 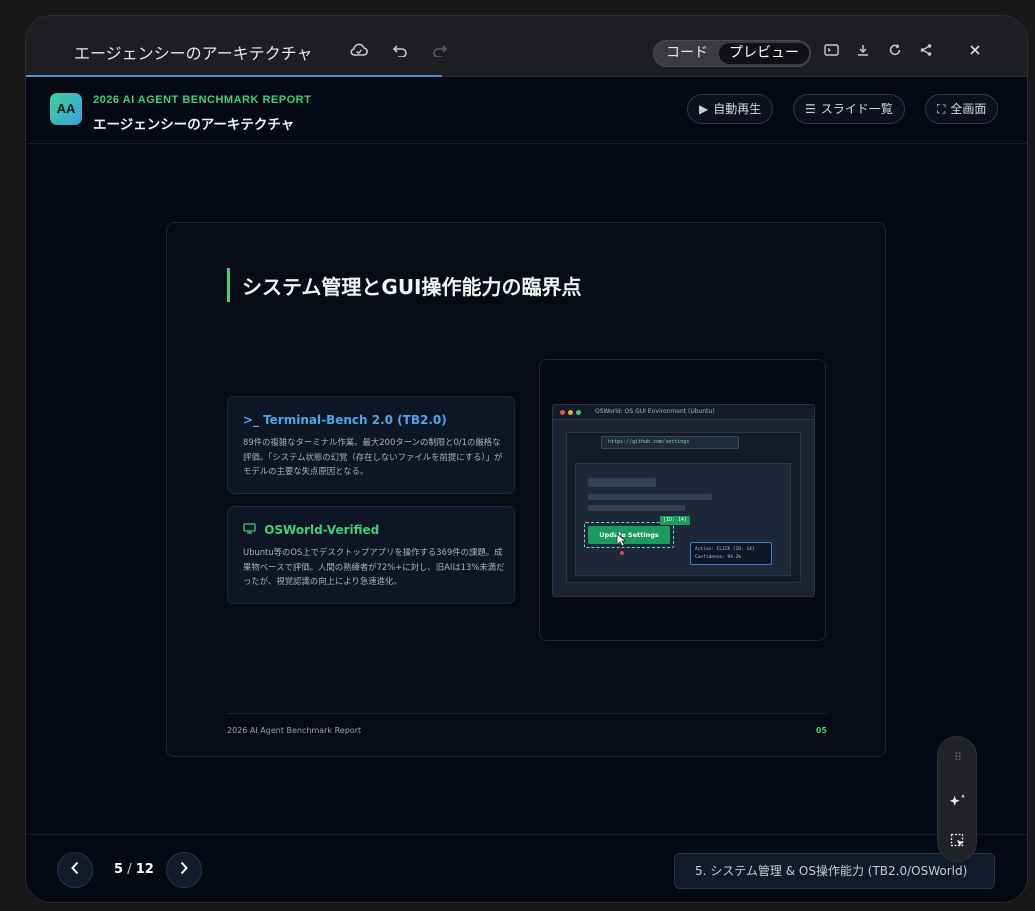 I want to click on window-min-dot, so click(x=570, y=412).